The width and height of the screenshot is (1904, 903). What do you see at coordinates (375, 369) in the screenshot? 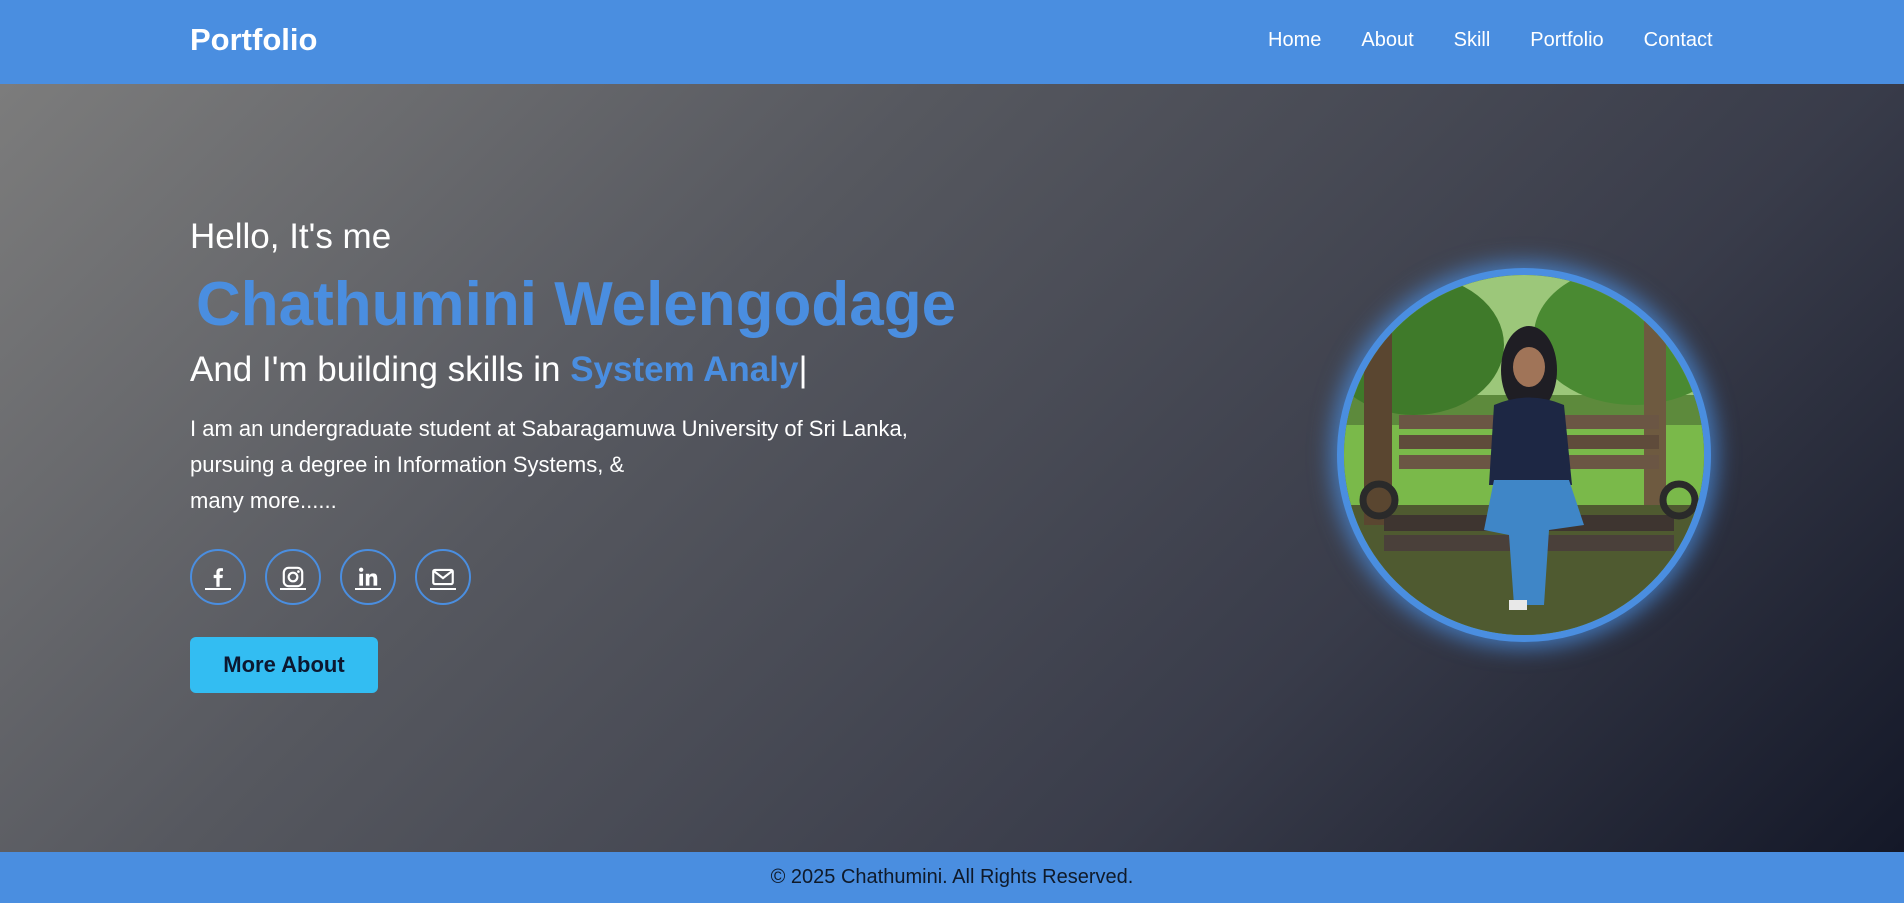
I see `skills-prefix: And I'm building skills in` at bounding box center [375, 369].